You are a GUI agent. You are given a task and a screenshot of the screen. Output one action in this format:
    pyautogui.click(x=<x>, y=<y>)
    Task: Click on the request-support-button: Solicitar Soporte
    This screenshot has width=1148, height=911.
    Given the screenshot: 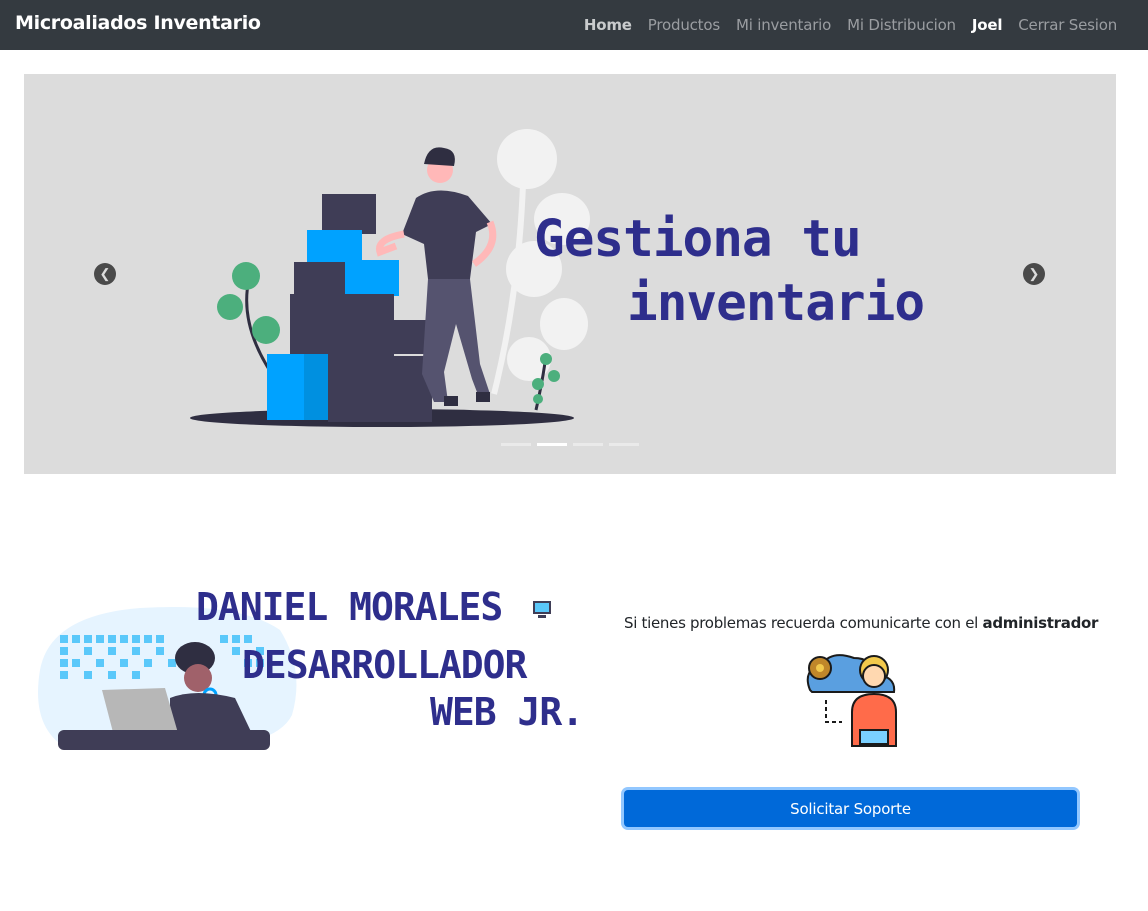 What is the action you would take?
    pyautogui.click(x=850, y=808)
    